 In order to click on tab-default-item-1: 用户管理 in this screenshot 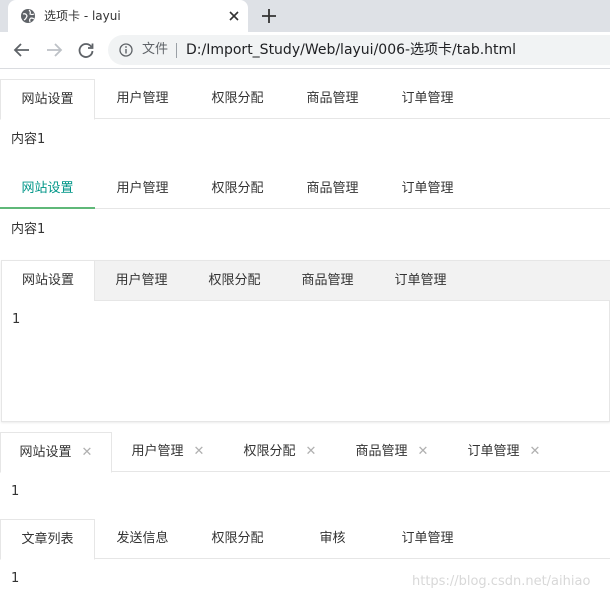, I will do `click(142, 99)`.